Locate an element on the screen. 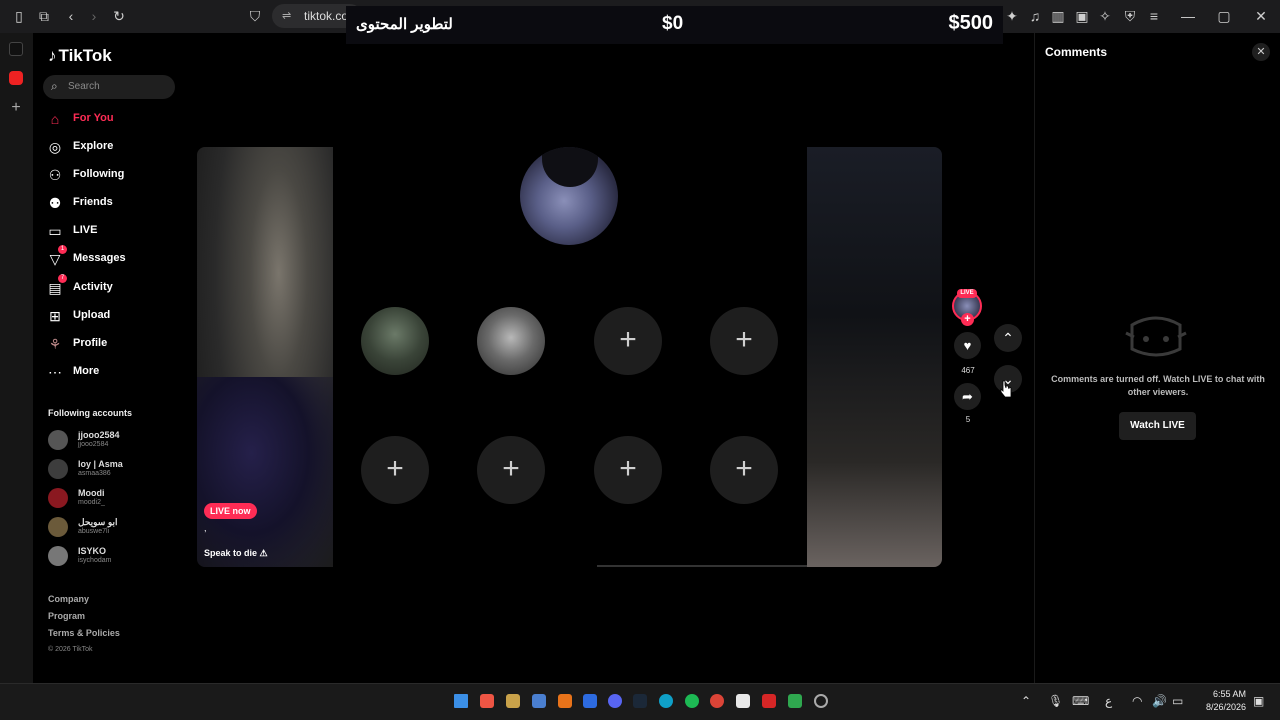 This screenshot has height=720, width=1280. share-button: ➦ is located at coordinates (967, 396).